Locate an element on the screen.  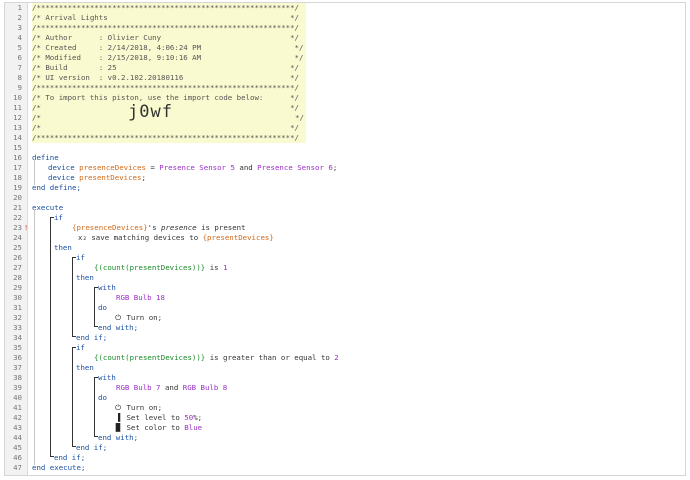
line-number: 26 is located at coordinates (17, 257).